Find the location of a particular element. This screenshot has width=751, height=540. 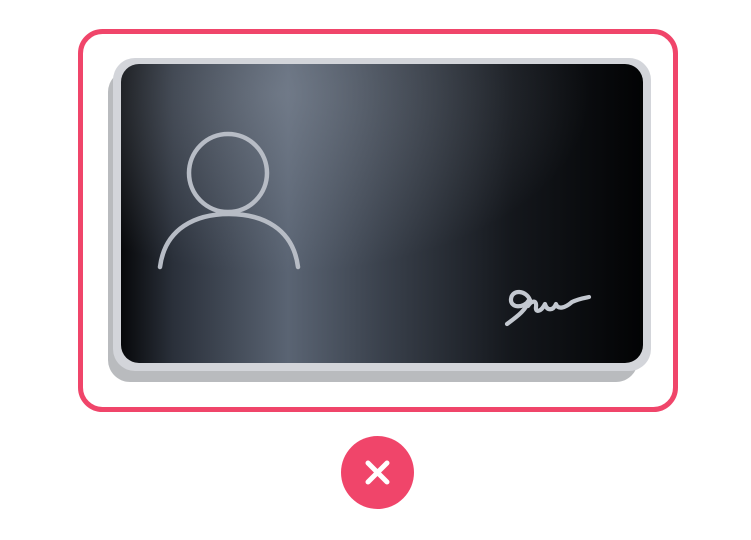

reject-button is located at coordinates (377, 472).